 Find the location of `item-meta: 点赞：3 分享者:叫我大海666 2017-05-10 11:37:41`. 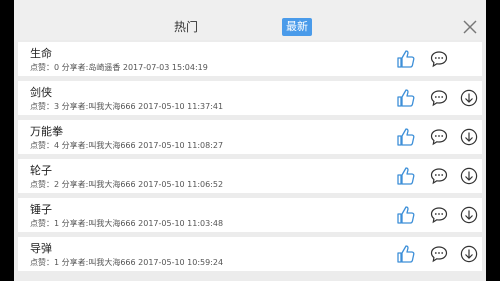

item-meta: 点赞：3 分享者:叫我大海666 2017-05-10 11:37:41 is located at coordinates (127, 106).